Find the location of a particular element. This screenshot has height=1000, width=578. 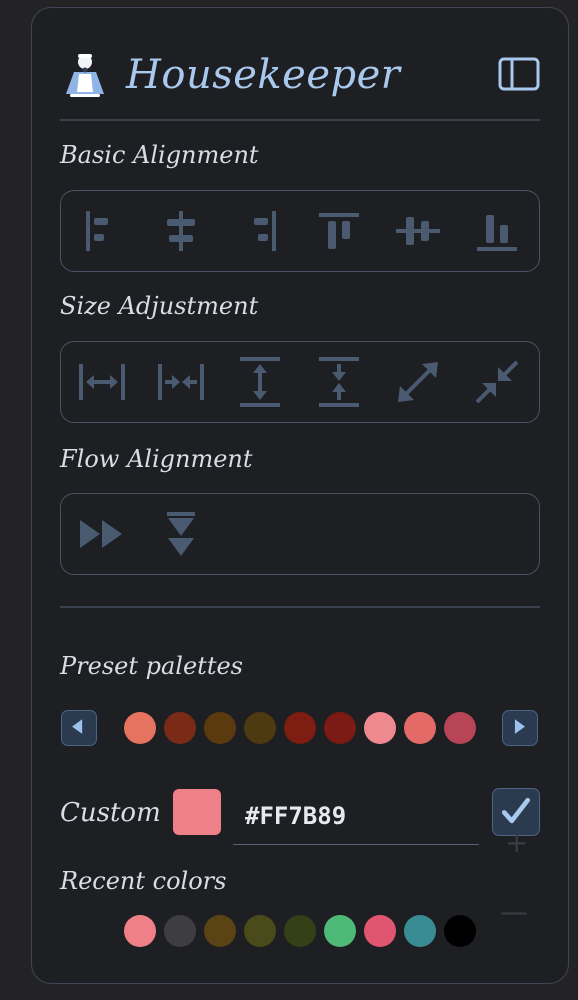

stretch-width-icon is located at coordinates (102, 382).